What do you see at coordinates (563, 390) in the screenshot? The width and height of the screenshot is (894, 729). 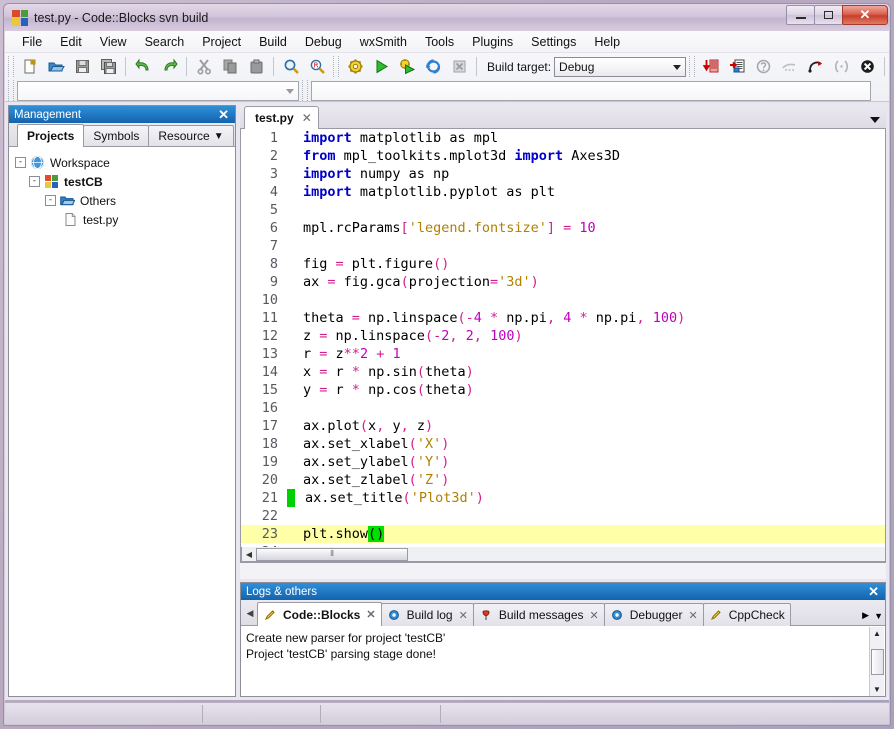 I see `code-line: 15 y = r * np.cos(theta)` at bounding box center [563, 390].